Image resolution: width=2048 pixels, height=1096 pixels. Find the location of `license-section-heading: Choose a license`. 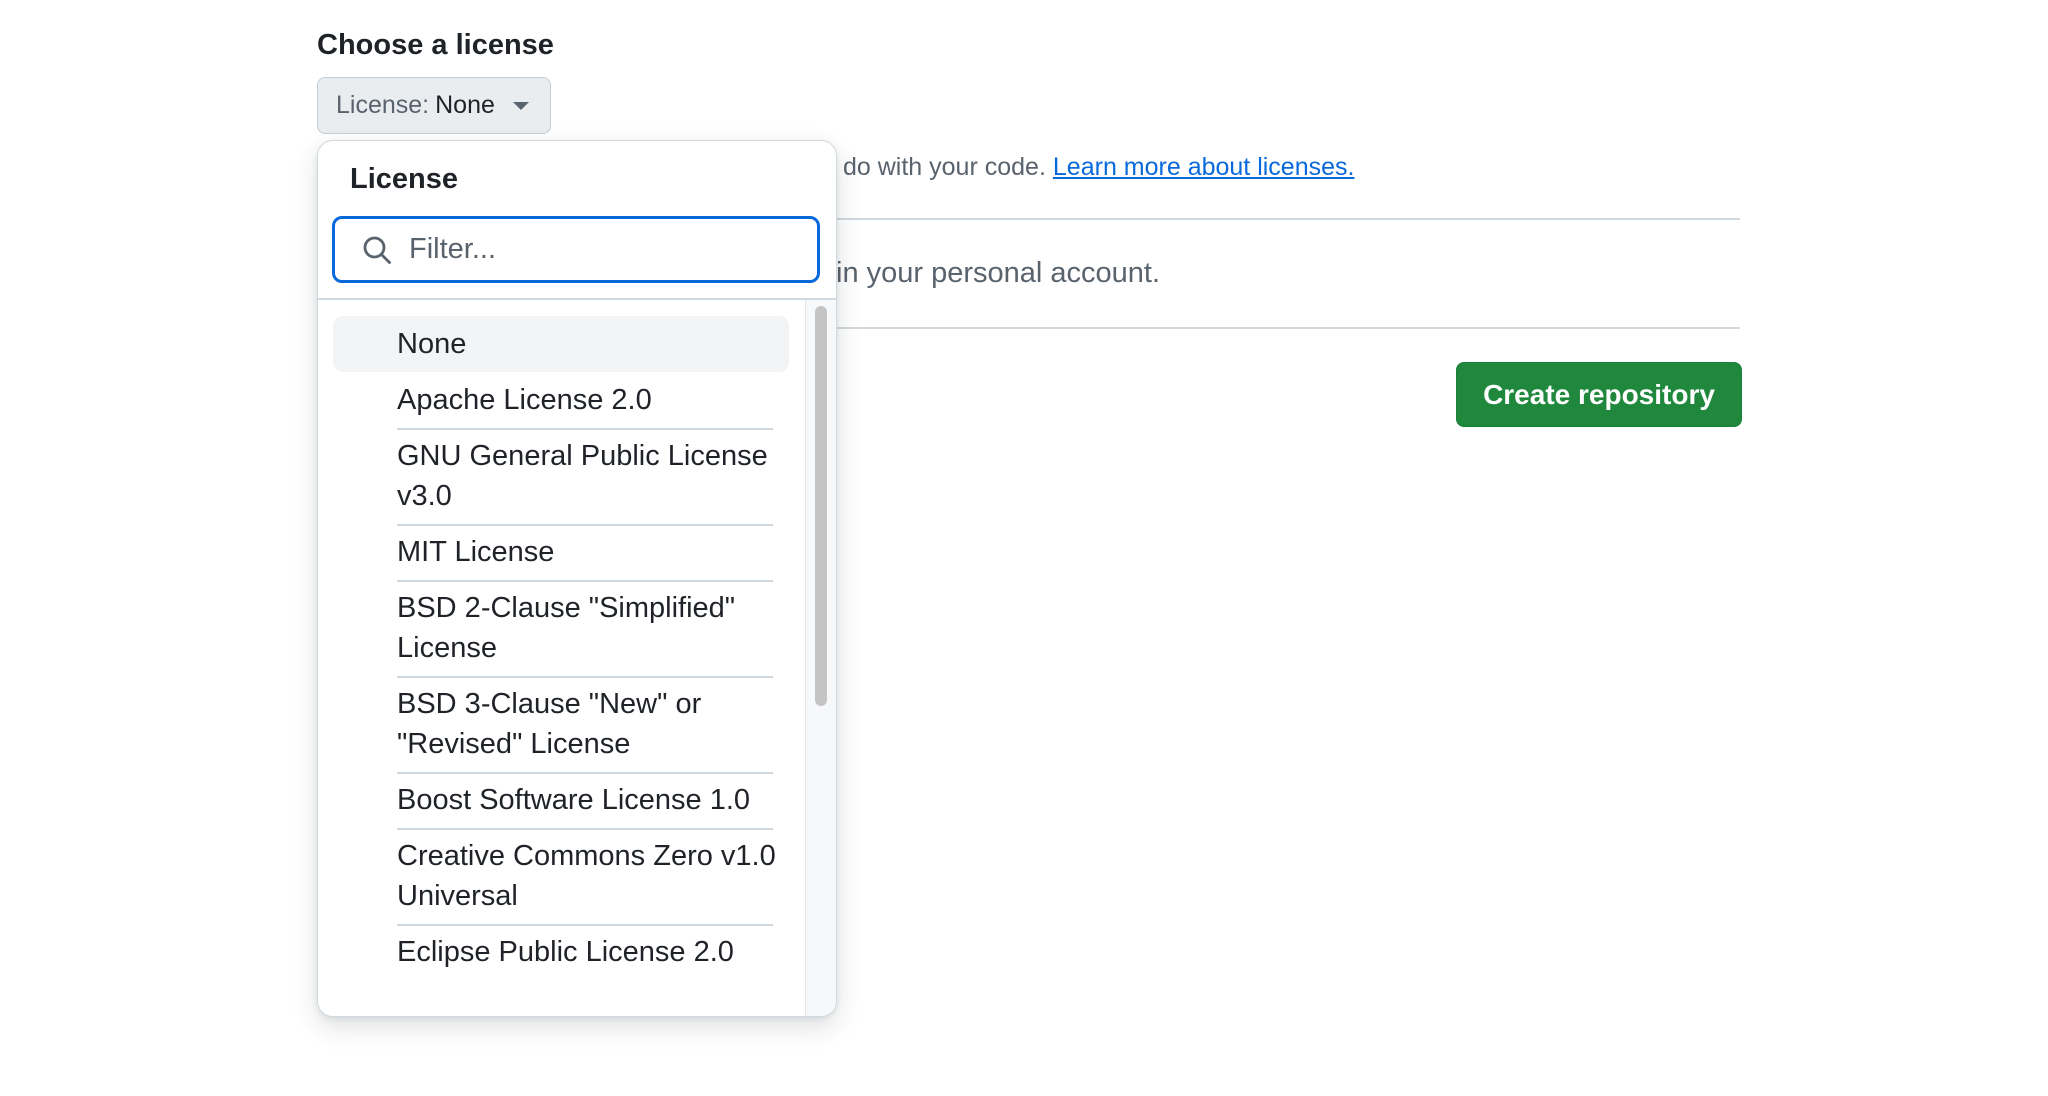

license-section-heading: Choose a license is located at coordinates (435, 45).